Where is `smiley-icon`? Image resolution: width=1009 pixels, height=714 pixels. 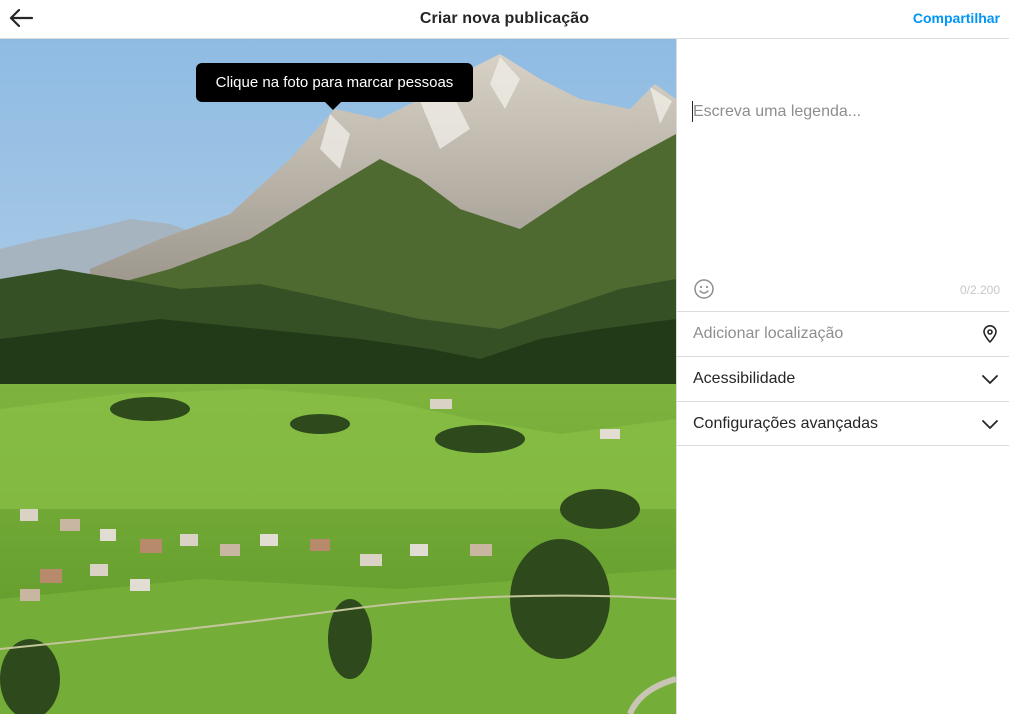
smiley-icon is located at coordinates (704, 289).